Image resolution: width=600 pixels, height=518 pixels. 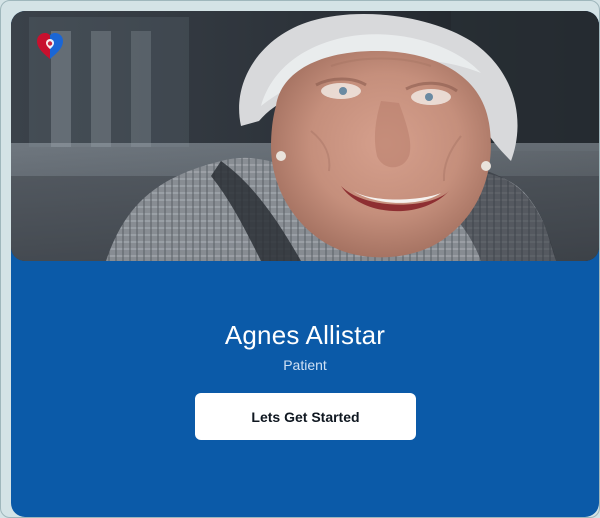 I want to click on heart-logo-icon, so click(x=50, y=46).